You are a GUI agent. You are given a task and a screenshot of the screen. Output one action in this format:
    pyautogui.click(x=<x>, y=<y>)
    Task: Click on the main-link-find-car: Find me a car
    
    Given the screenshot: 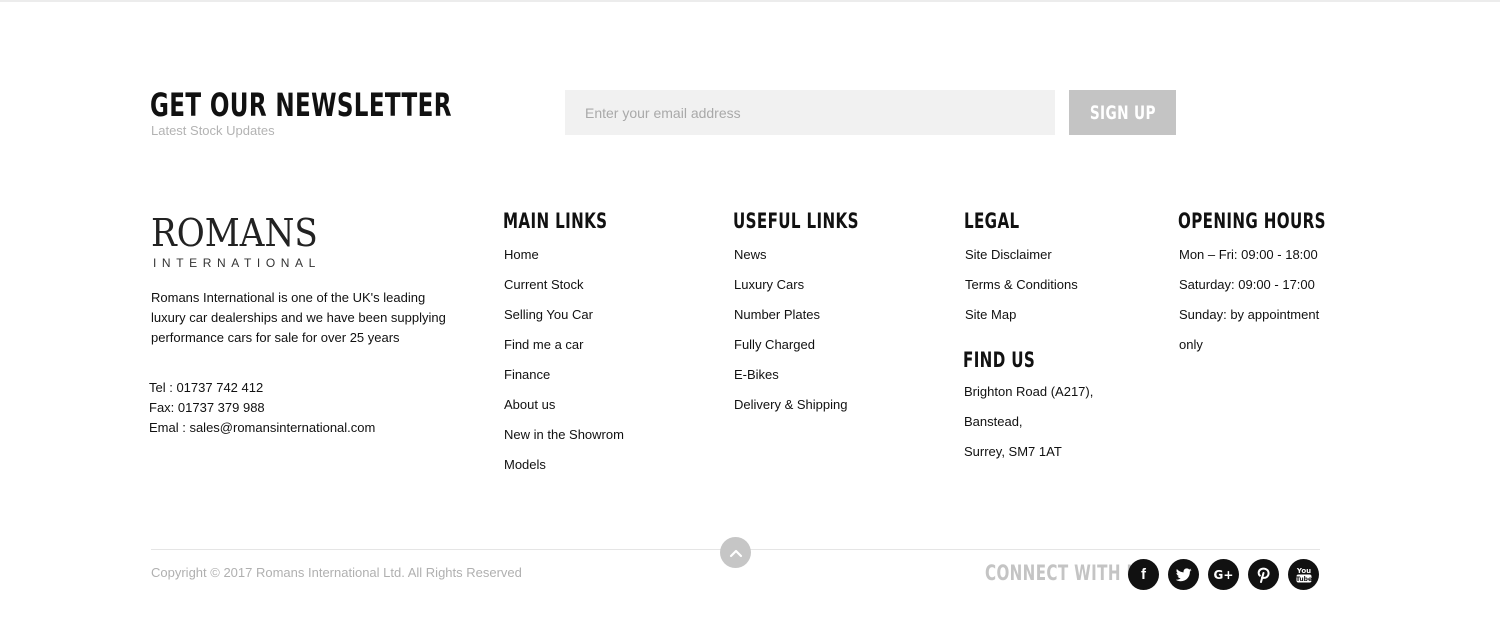 What is the action you would take?
    pyautogui.click(x=564, y=350)
    